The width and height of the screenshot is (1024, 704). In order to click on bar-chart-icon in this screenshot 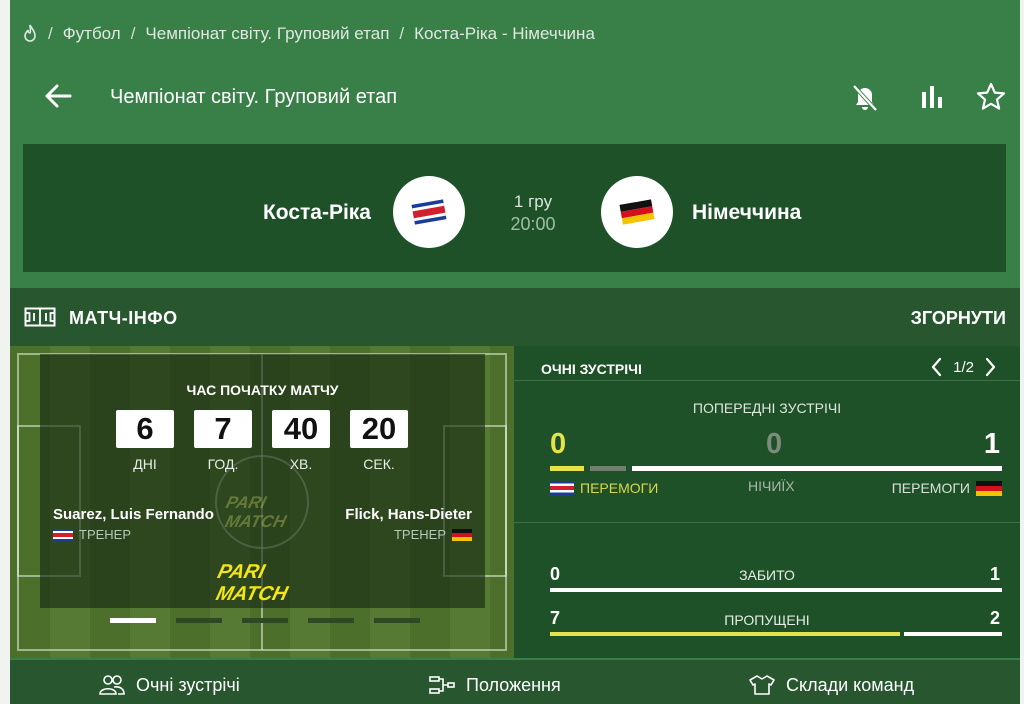, I will do `click(933, 97)`.